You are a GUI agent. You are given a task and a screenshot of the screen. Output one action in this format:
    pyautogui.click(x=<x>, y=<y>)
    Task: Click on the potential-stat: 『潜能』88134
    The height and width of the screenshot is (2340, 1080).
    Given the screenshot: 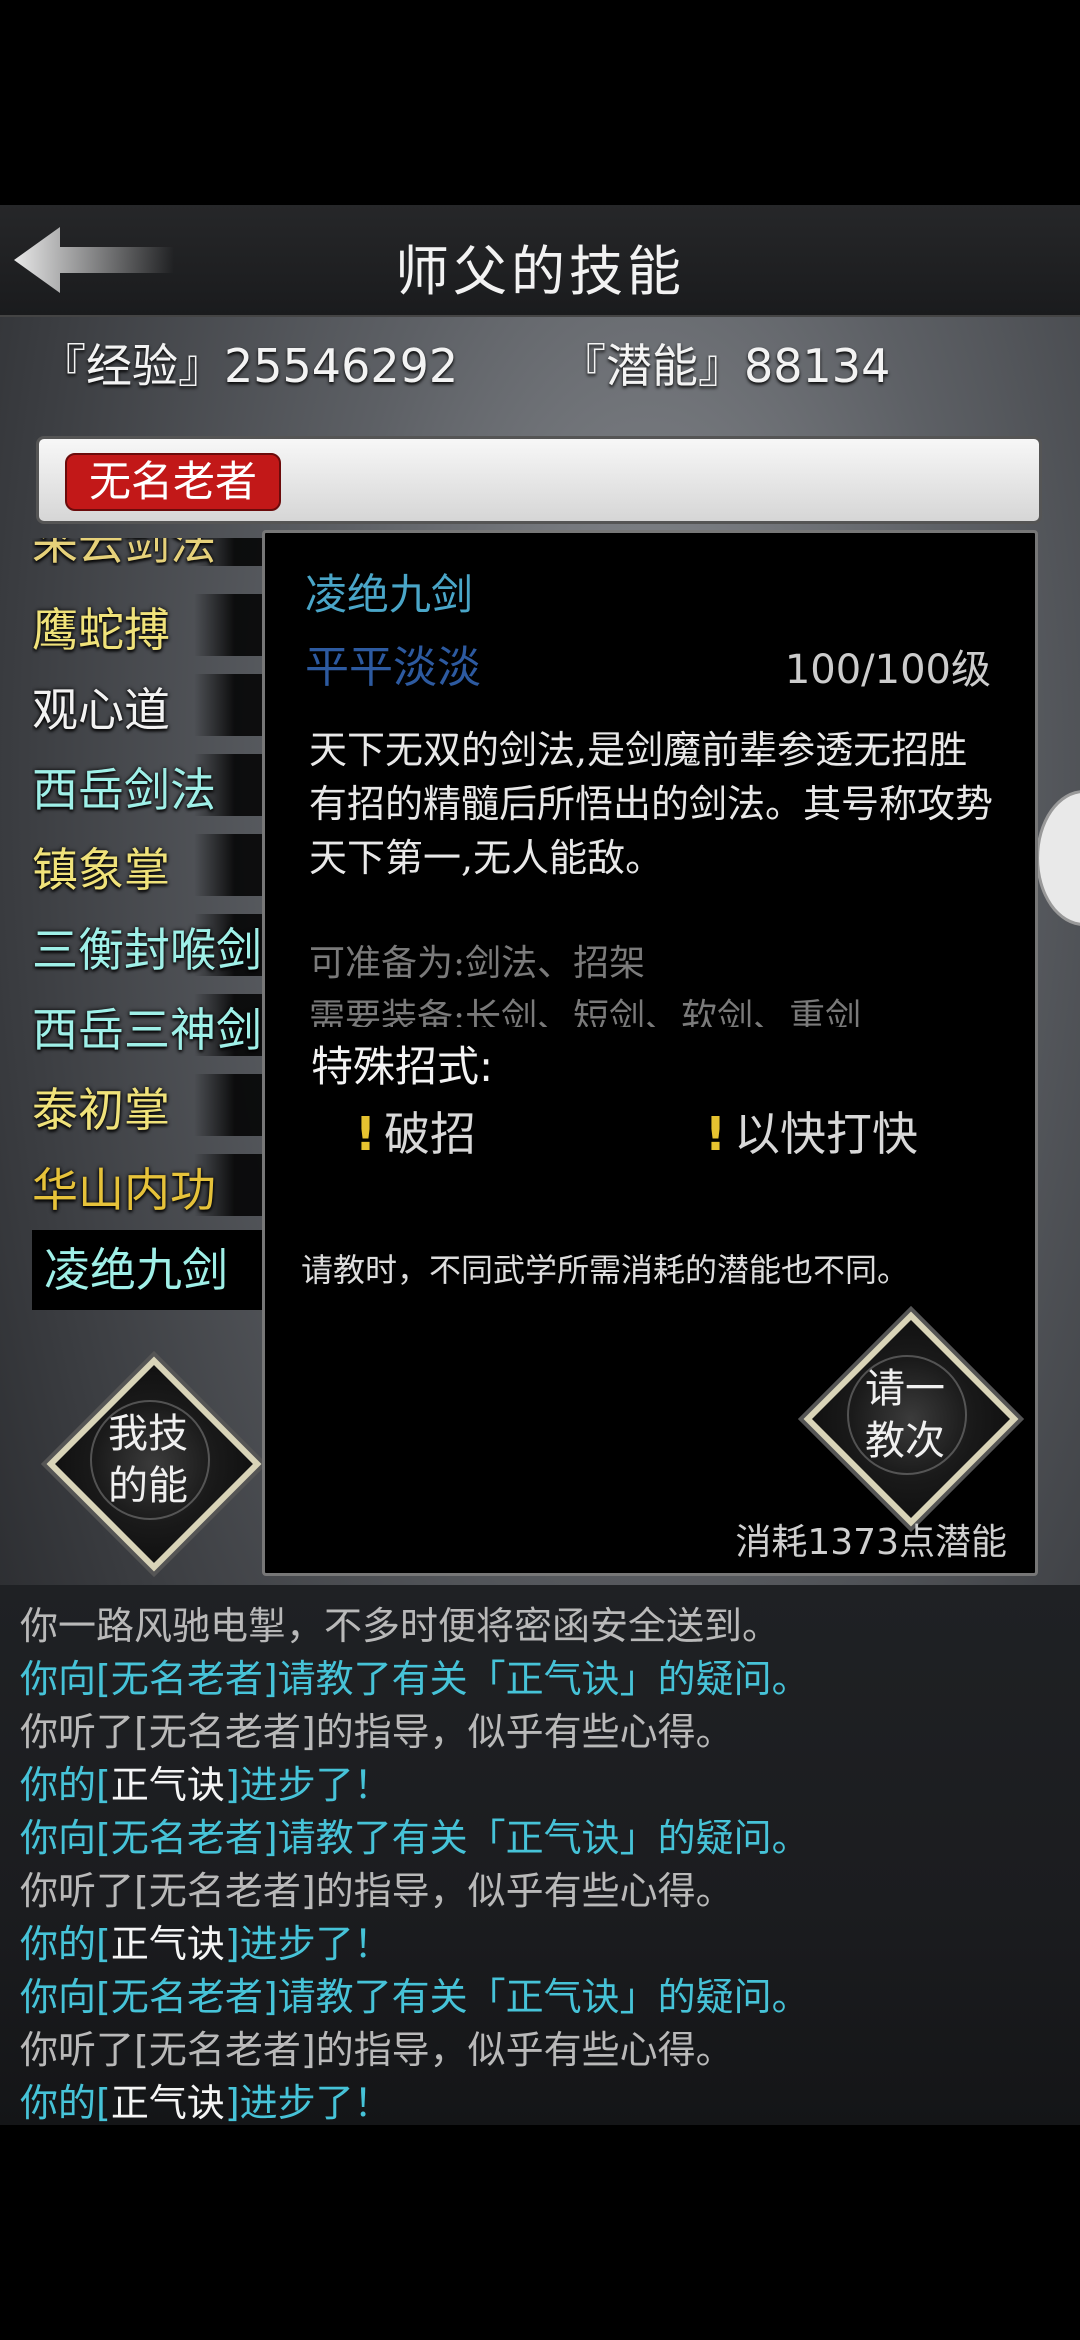 What is the action you would take?
    pyautogui.click(x=725, y=363)
    